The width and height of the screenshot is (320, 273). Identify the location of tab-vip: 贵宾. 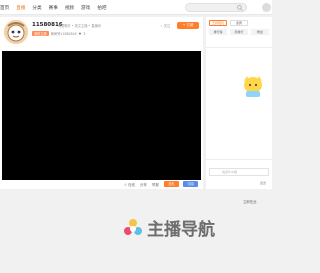
(239, 23).